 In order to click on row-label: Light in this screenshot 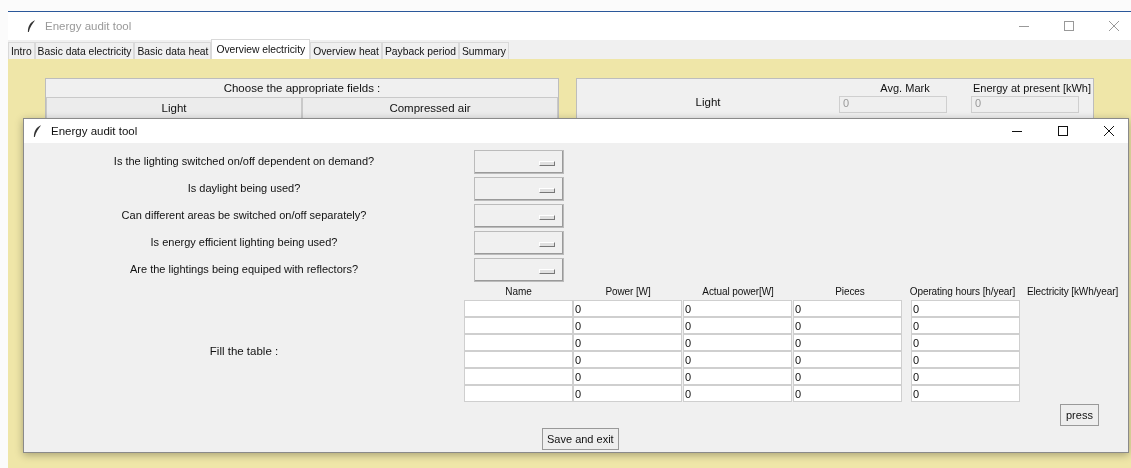, I will do `click(708, 103)`.